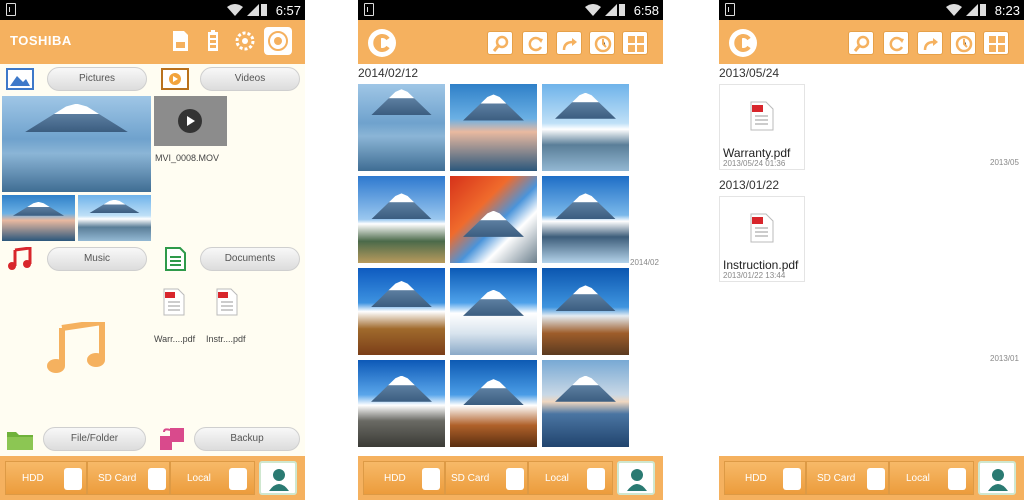 Image resolution: width=1024 pixels, height=500 pixels. What do you see at coordinates (180, 41) in the screenshot?
I see `sd-card-icon` at bounding box center [180, 41].